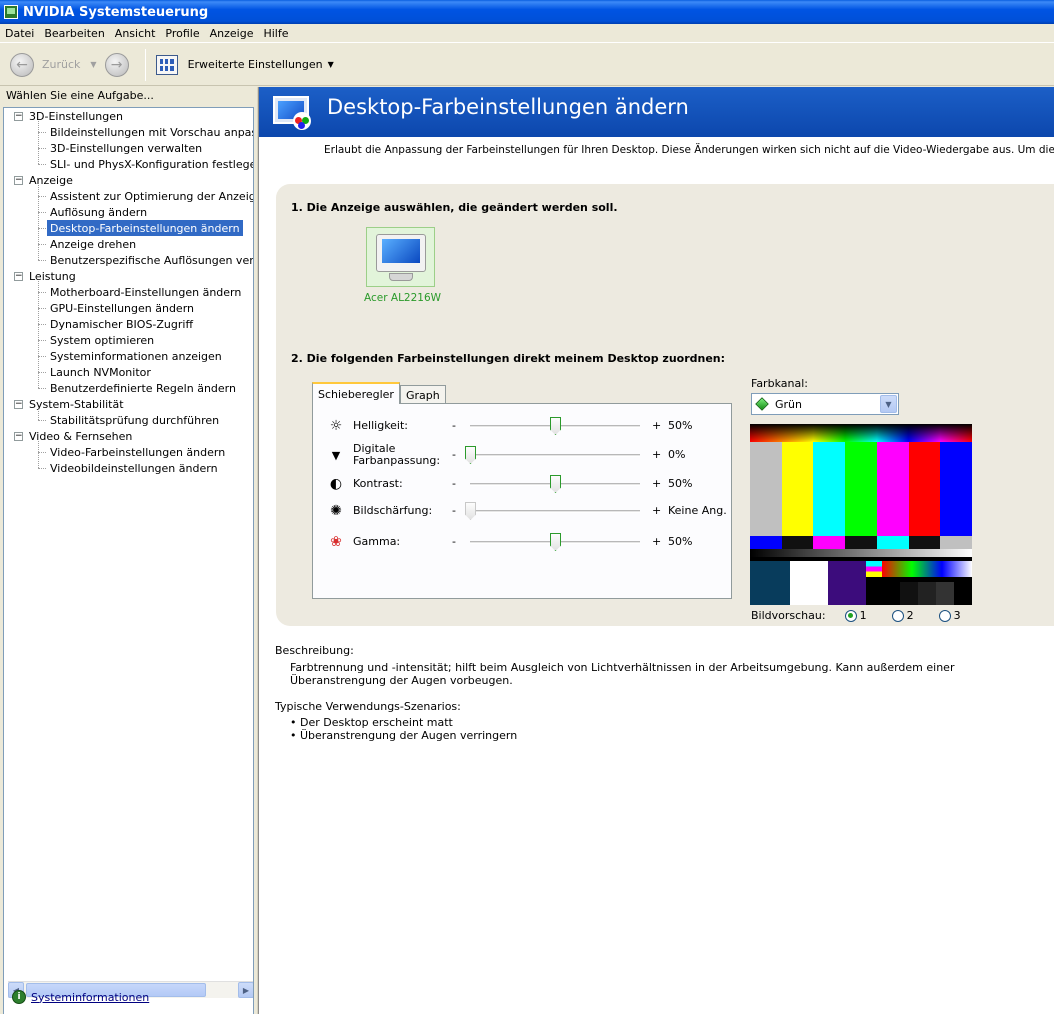 The image size is (1054, 1014). I want to click on back-arrow-icon: ←, so click(22, 64).